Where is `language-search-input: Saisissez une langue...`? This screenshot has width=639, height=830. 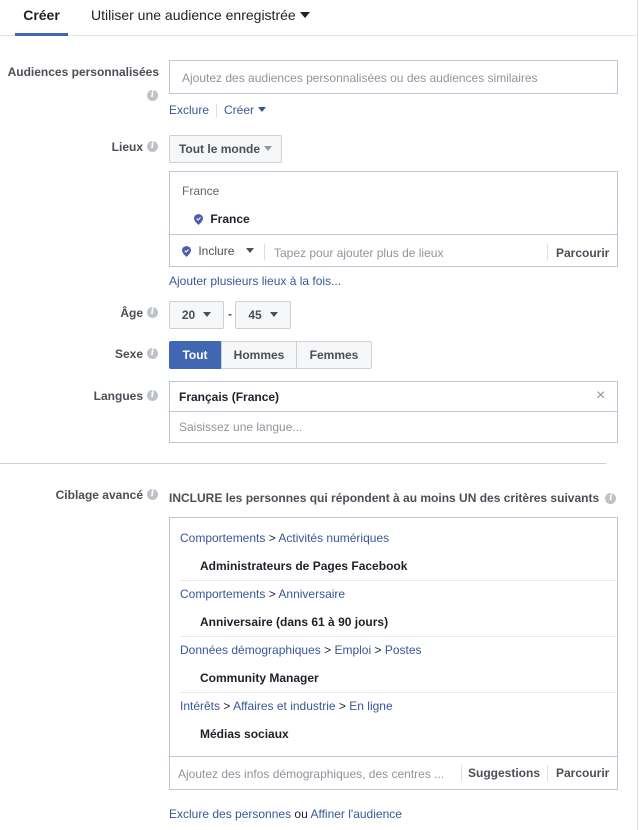 language-search-input: Saisissez une langue... is located at coordinates (240, 427).